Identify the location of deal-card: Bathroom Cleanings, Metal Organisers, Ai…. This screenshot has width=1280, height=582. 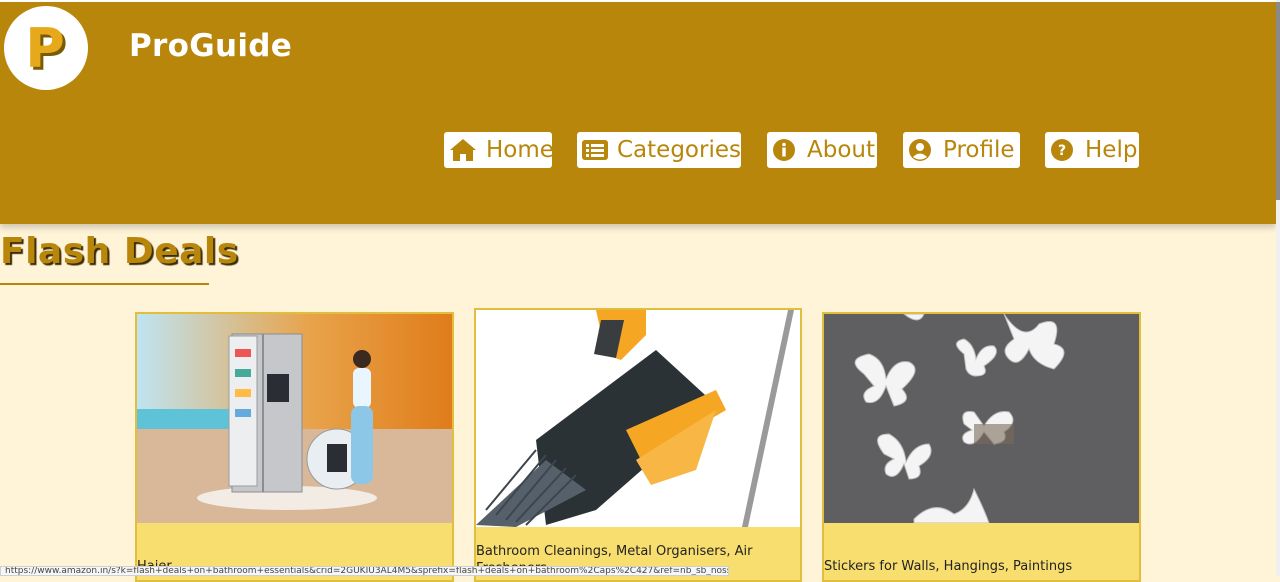
(638, 445).